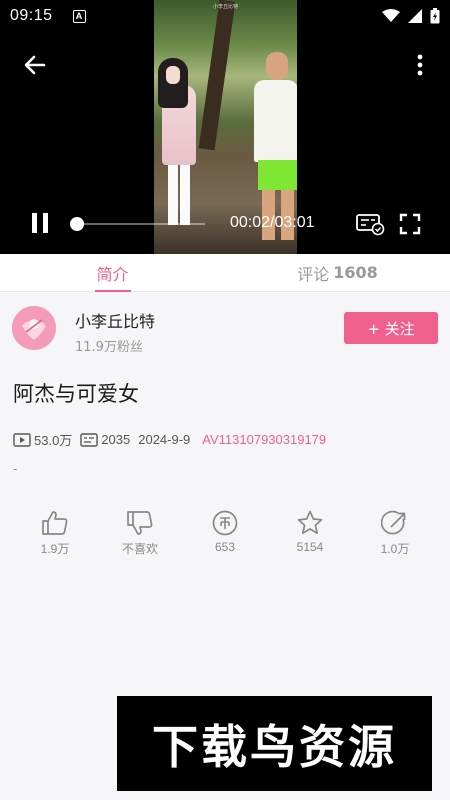  Describe the element at coordinates (35, 65) in the screenshot. I see `back-arrow-icon` at that location.